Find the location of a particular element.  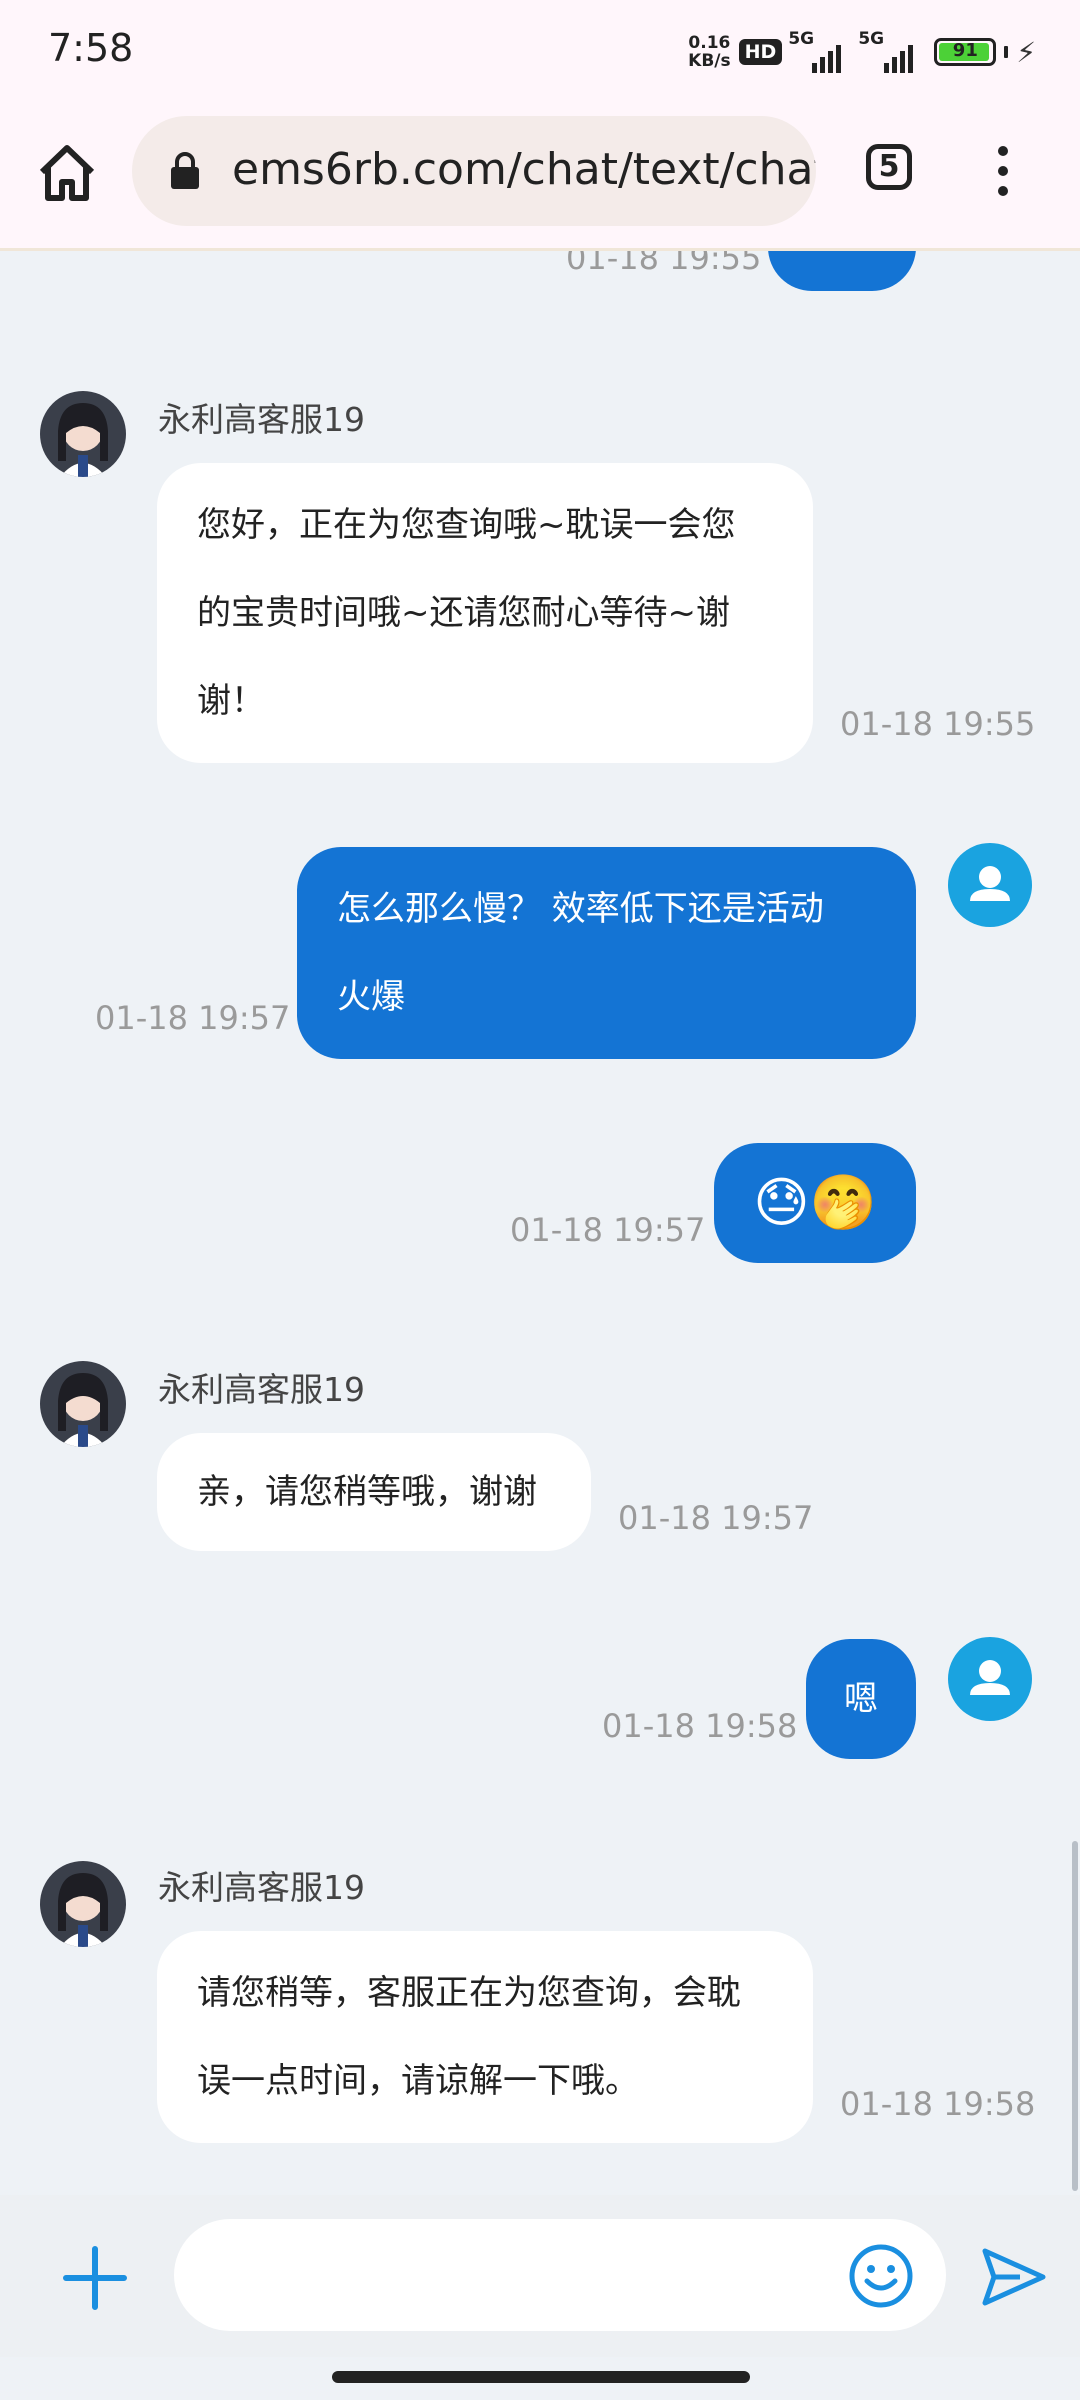

hd-icon: HD is located at coordinates (760, 52).